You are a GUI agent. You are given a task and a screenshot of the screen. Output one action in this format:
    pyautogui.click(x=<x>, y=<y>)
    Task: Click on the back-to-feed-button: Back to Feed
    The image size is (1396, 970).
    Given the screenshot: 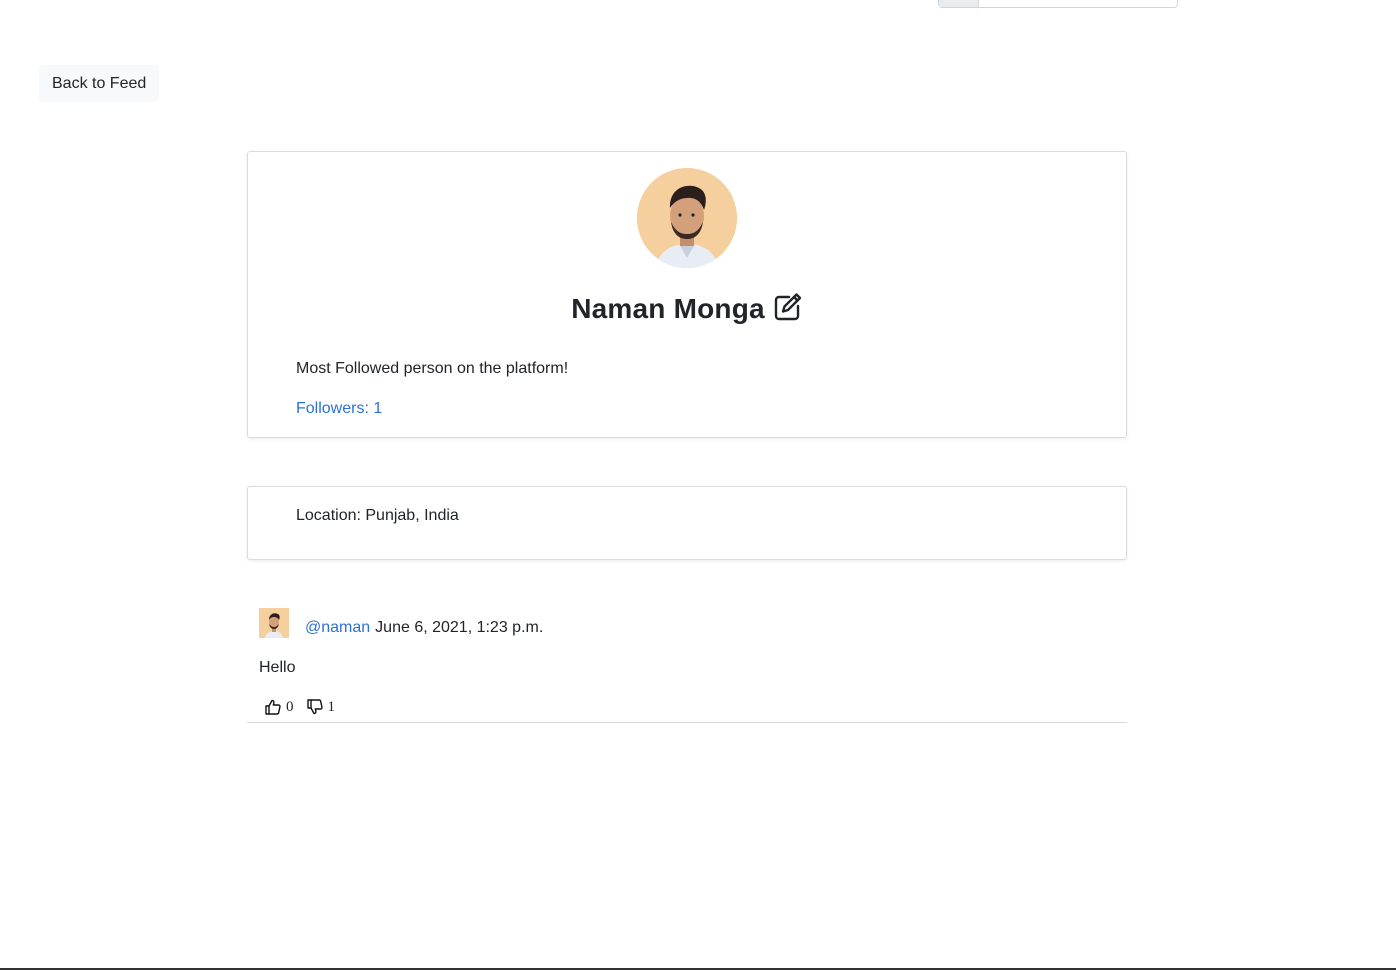 What is the action you would take?
    pyautogui.click(x=99, y=83)
    